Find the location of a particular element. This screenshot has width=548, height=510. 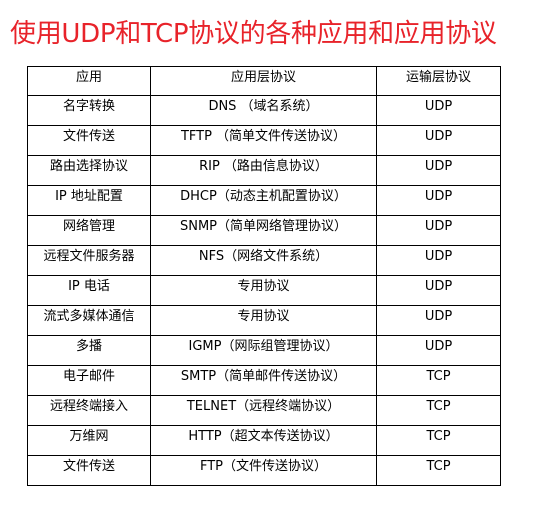

cell-application-protocol: IGMP（网际组管理协议） is located at coordinates (263, 350).